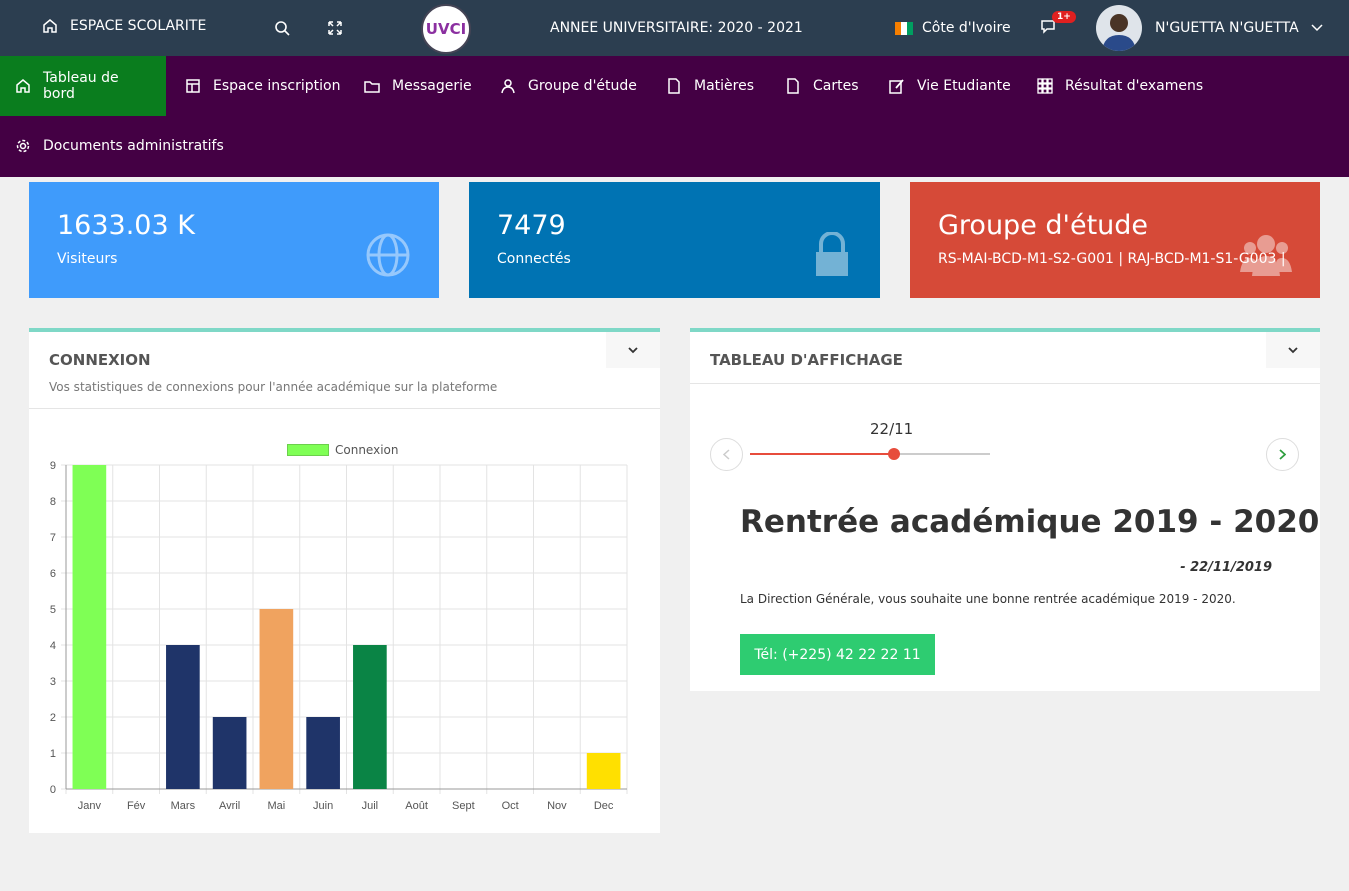 The height and width of the screenshot is (891, 1349). What do you see at coordinates (87, 259) in the screenshot?
I see `stat-label: Visiteurs` at bounding box center [87, 259].